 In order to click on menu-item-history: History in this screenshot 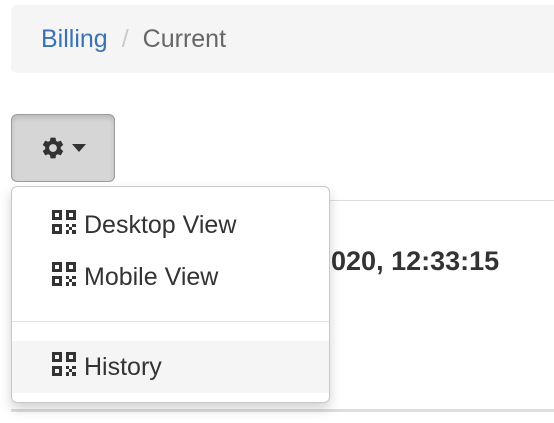, I will do `click(170, 367)`.